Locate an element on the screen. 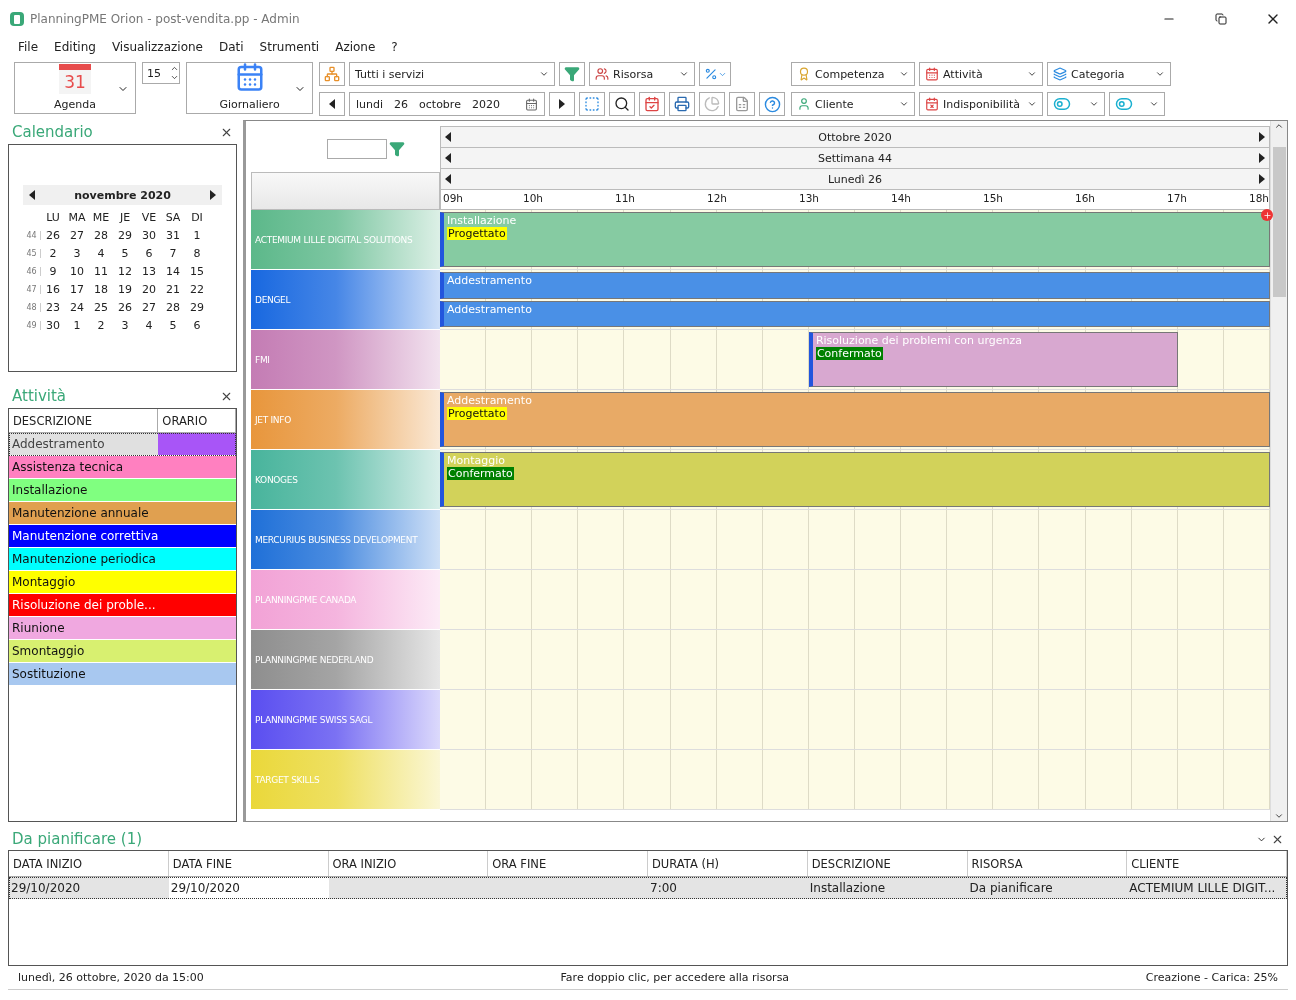  agenda-button: 31 Agenda is located at coordinates (75, 88).